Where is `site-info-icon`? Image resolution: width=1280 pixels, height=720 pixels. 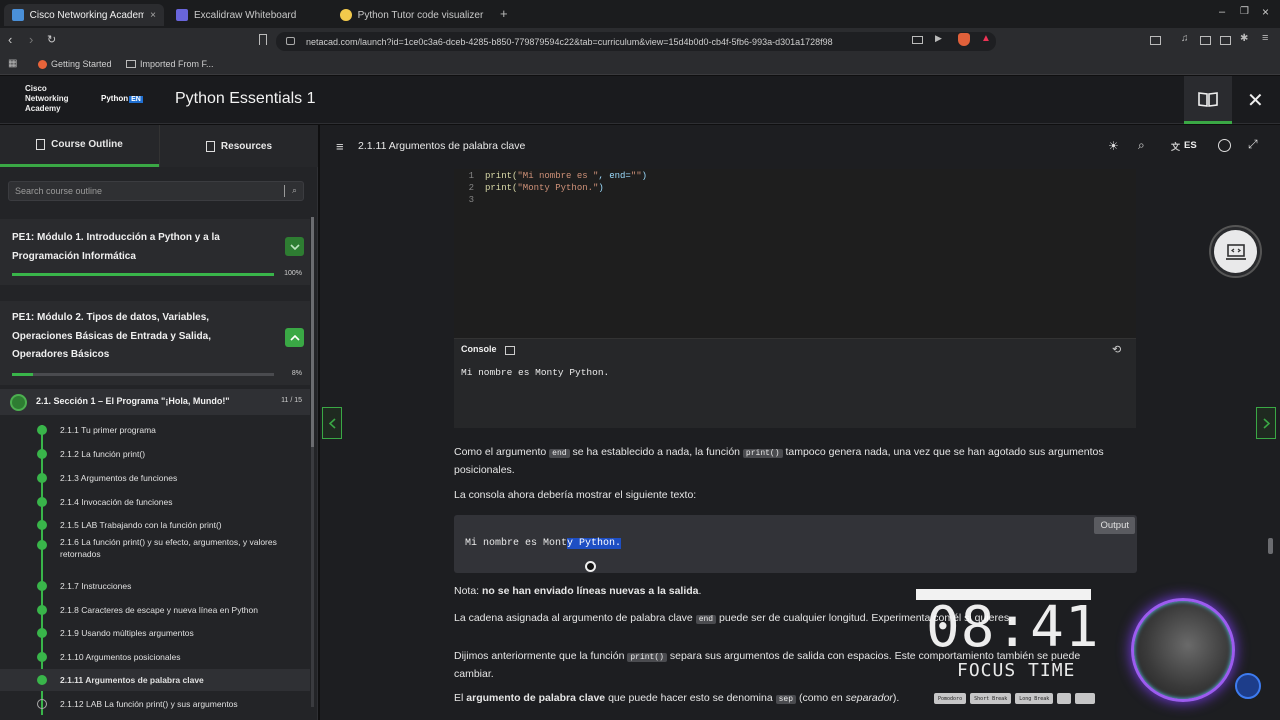
site-info-icon is located at coordinates (290, 41).